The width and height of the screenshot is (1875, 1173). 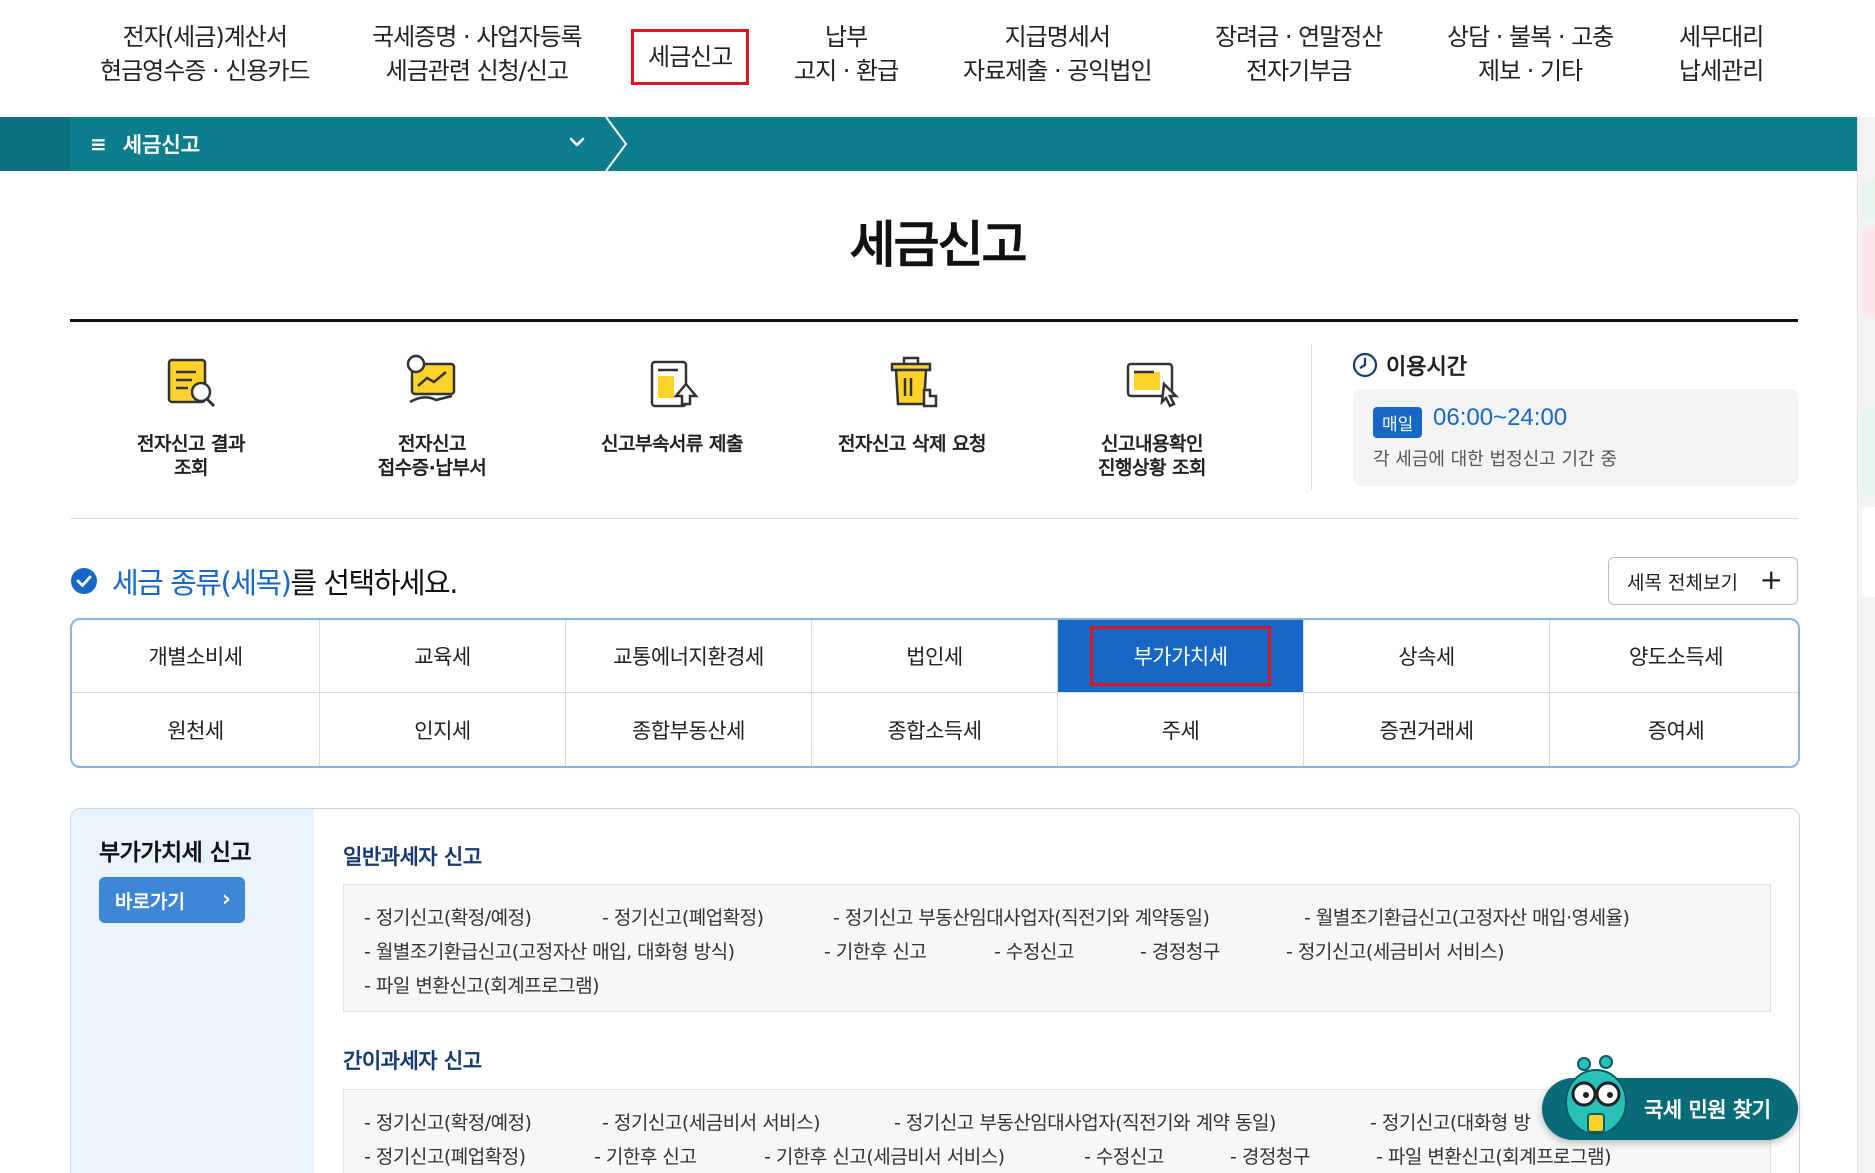 I want to click on simple-taxpayer-title: 간이과세자 신고, so click(x=412, y=1061).